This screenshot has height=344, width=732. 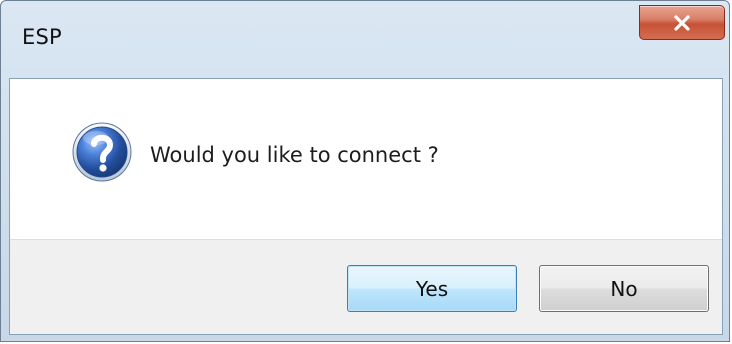 What do you see at coordinates (42, 37) in the screenshot?
I see `window-title: ESP` at bounding box center [42, 37].